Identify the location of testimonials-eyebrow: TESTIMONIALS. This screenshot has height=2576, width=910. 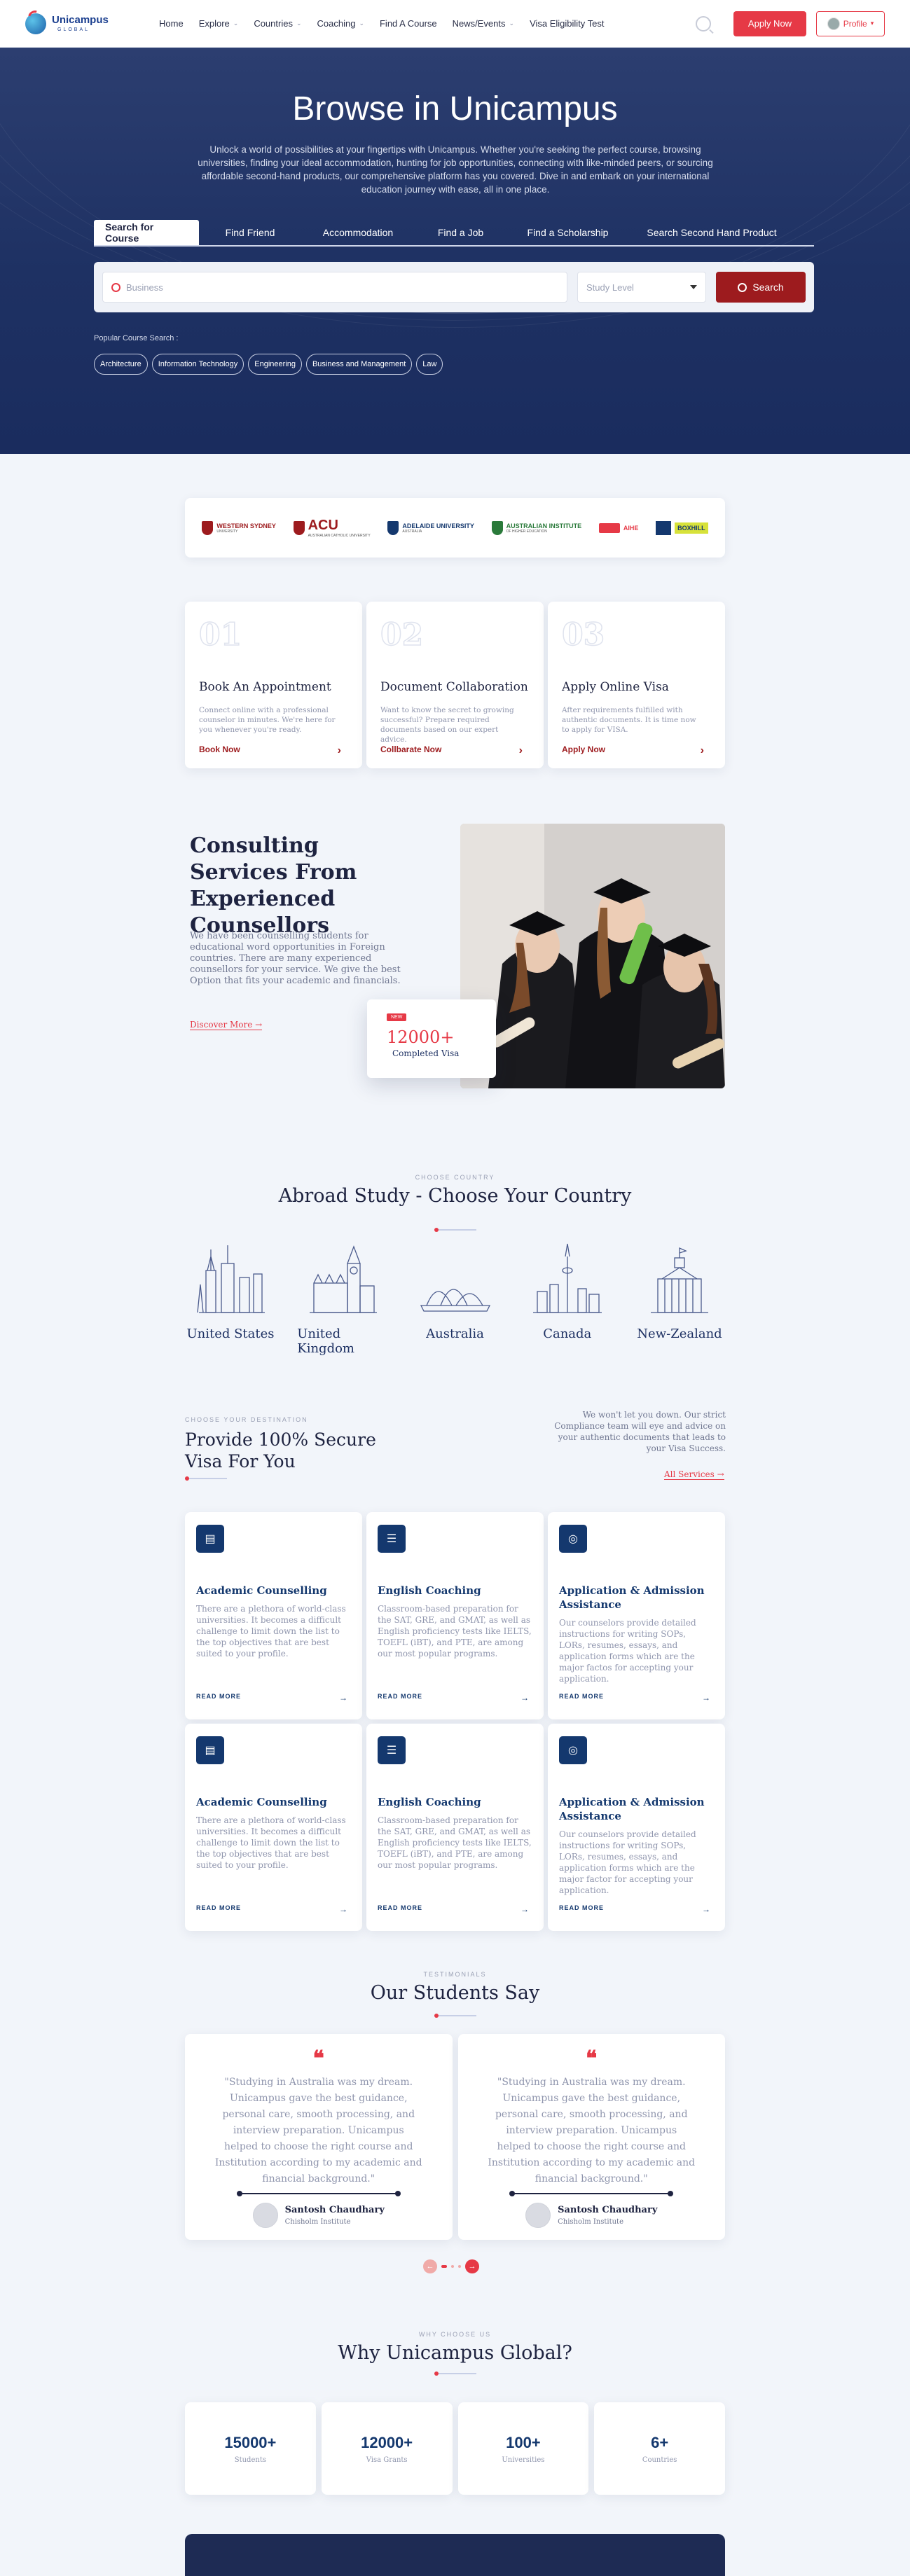
(455, 1975).